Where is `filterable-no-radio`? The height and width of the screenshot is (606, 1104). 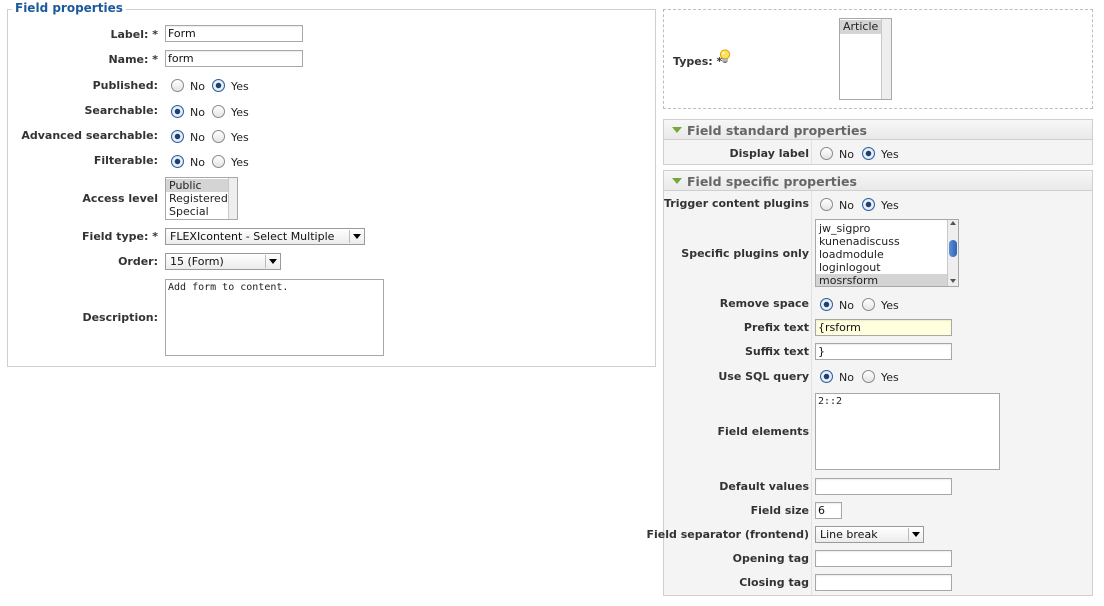 filterable-no-radio is located at coordinates (177, 161).